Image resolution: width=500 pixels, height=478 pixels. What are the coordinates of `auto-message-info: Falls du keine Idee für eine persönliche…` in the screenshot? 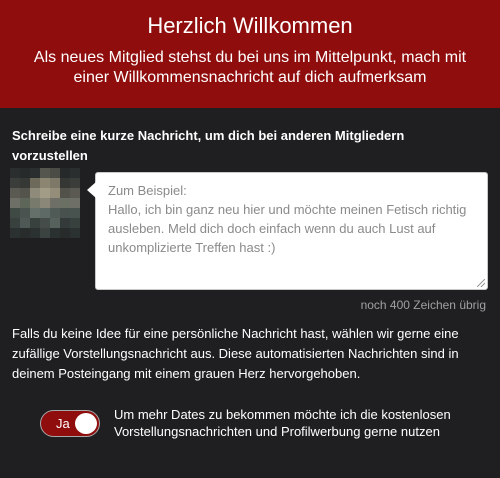 It's located at (235, 353).